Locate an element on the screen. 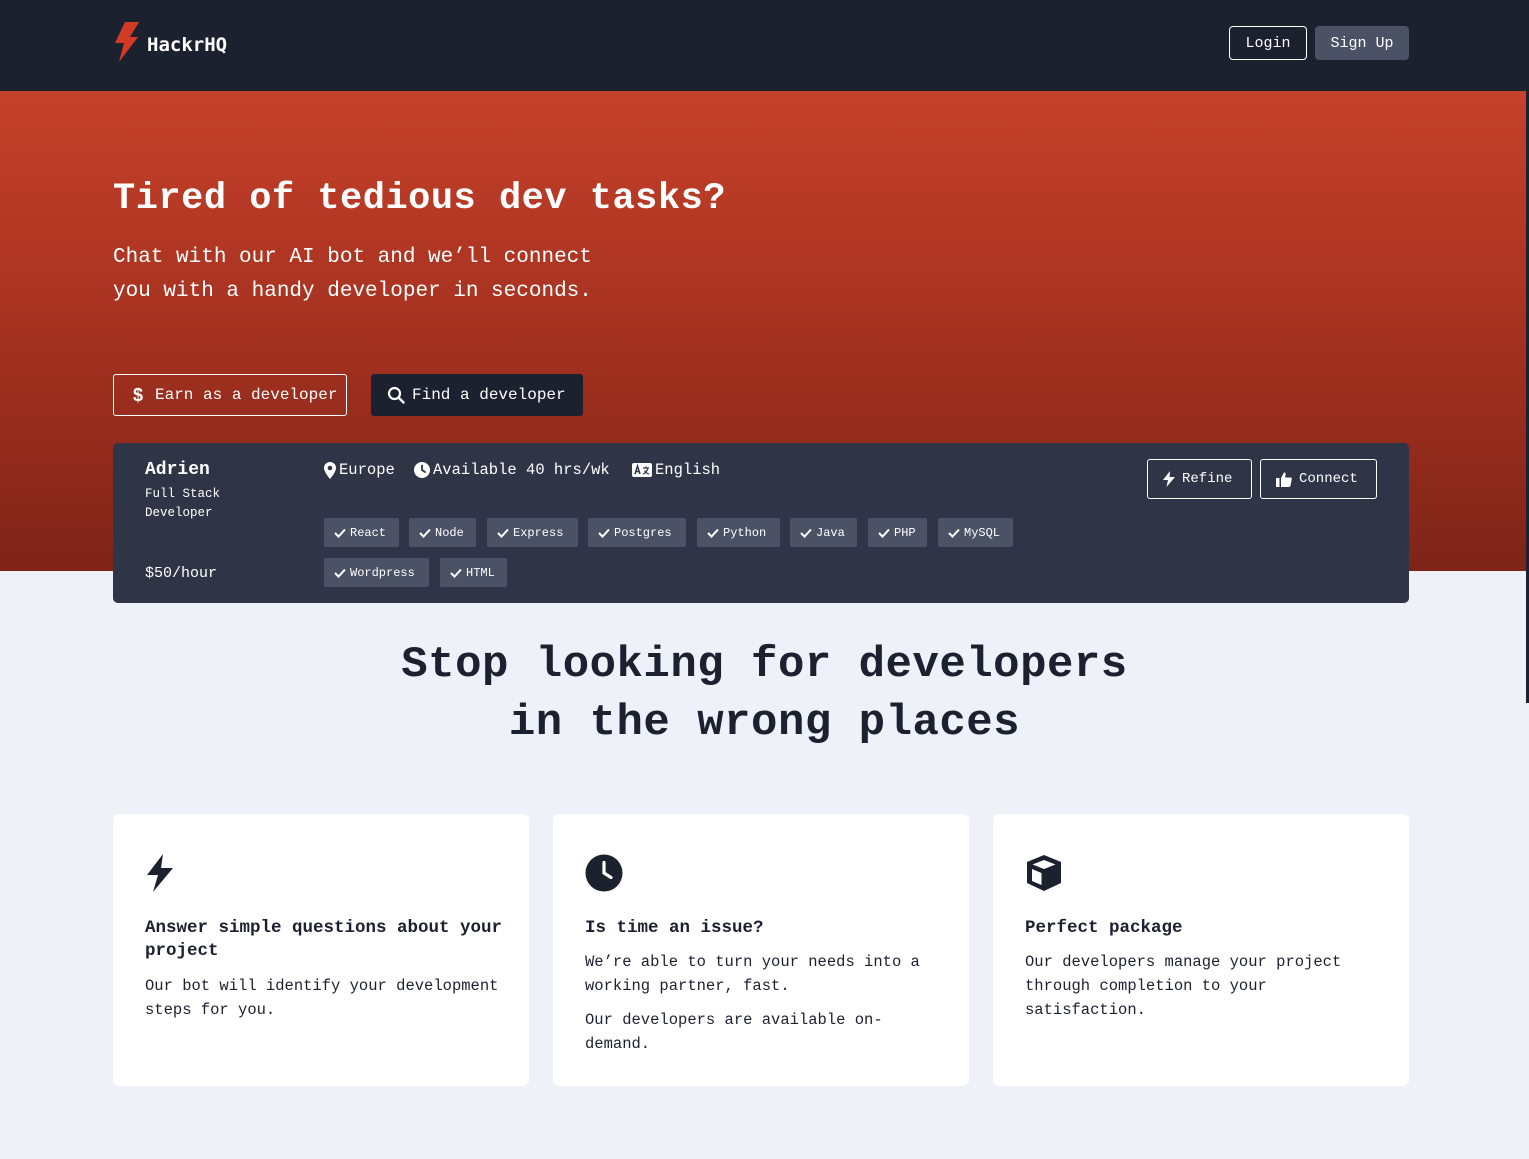 The width and height of the screenshot is (1529, 1159). earn-as-developer-button: $ Earn as a developer is located at coordinates (230, 395).